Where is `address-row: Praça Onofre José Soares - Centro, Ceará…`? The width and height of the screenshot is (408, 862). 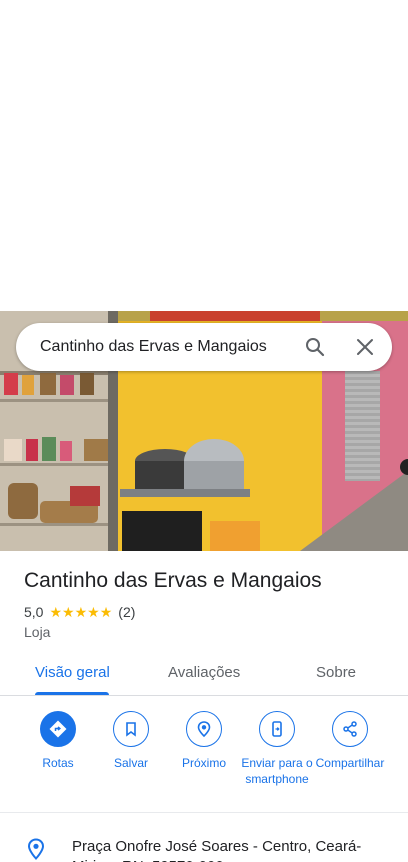 address-row: Praça Onofre José Soares - Centro, Ceará… is located at coordinates (204, 837).